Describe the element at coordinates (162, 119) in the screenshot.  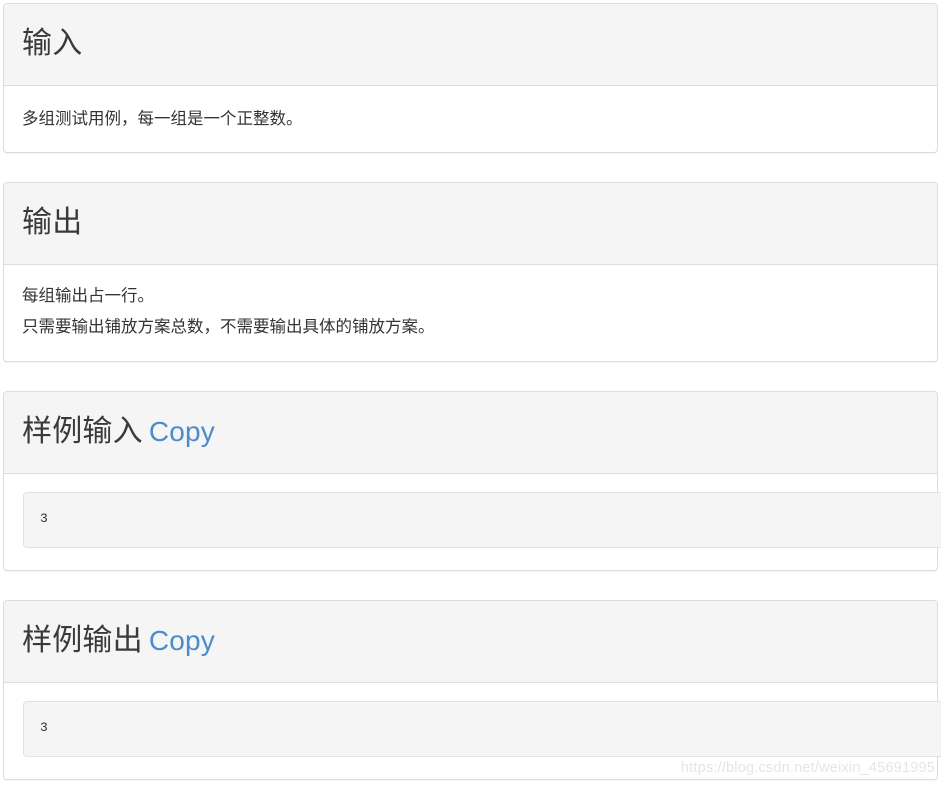
I see `panel-input-text-line-1: 多组测试用例，每一组是一个正整数。` at that location.